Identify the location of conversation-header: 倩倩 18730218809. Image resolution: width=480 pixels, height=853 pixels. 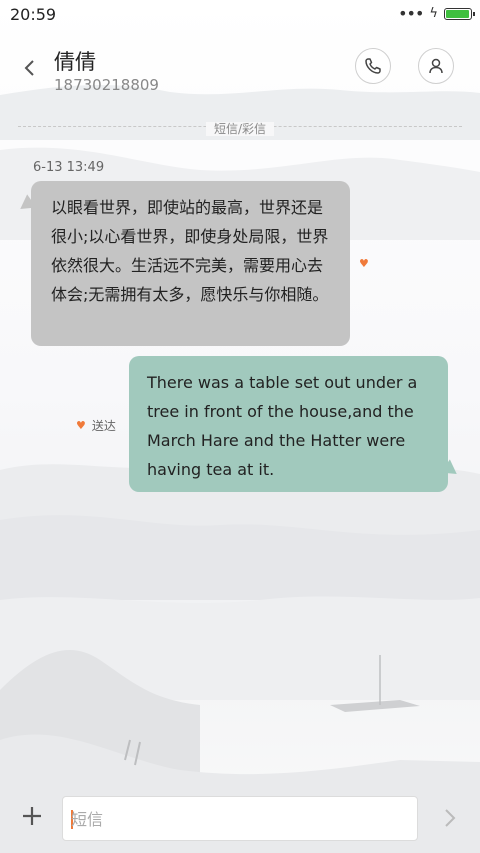
(240, 68).